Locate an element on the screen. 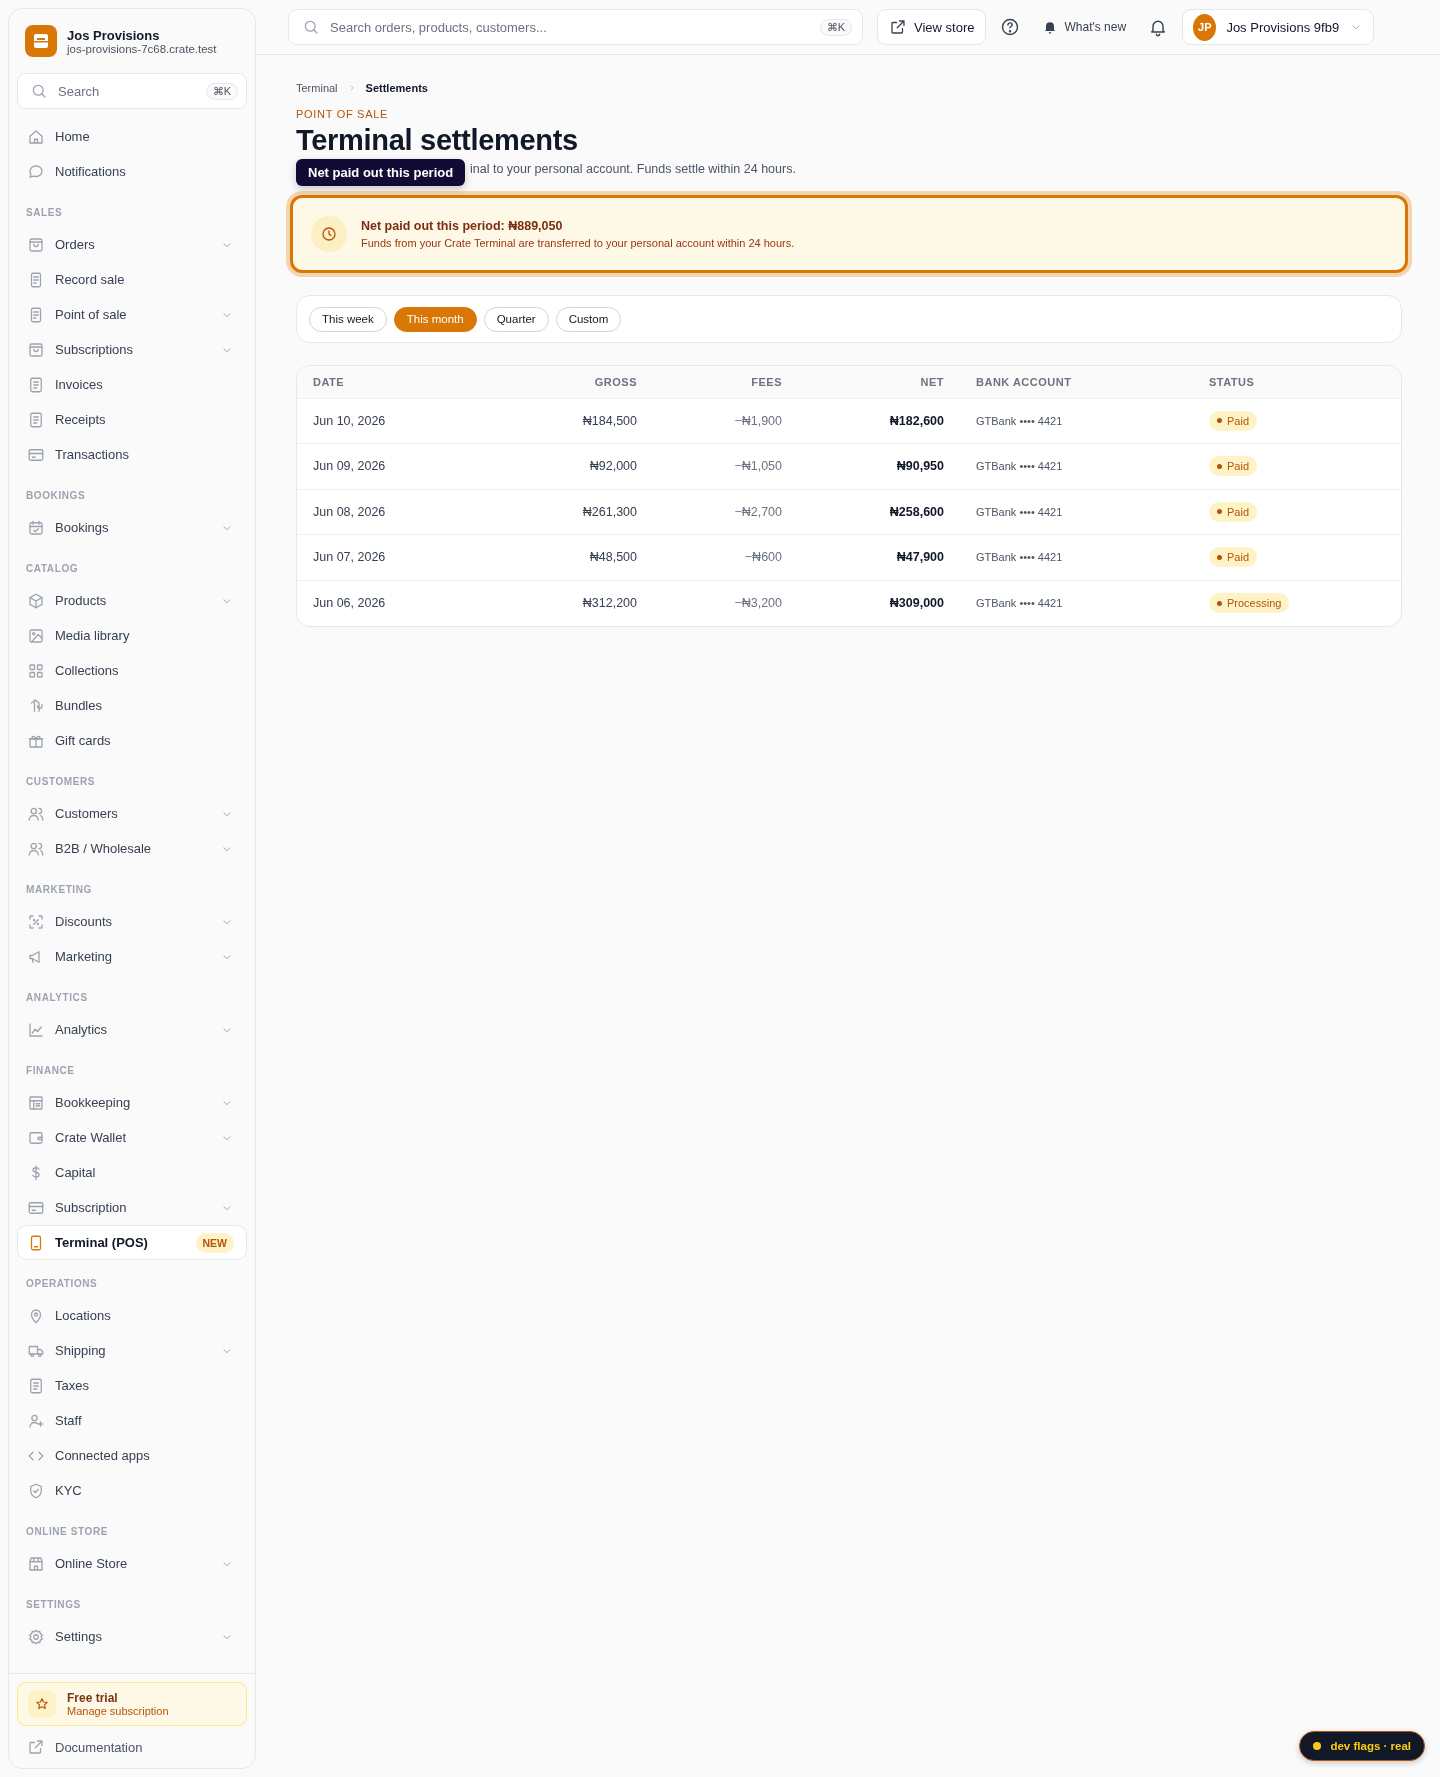 The width and height of the screenshot is (1440, 1777). sidebar-item: Analytics is located at coordinates (132, 1029).